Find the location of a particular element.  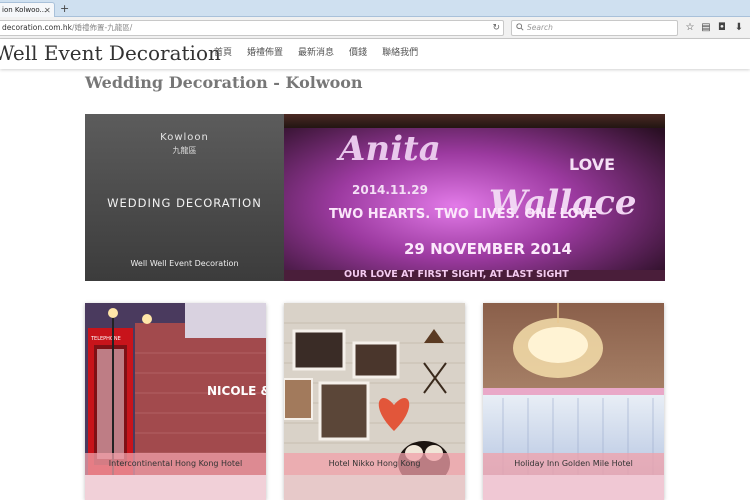

address-bar: decoration.com.hk/婚禮佈置-九龍區/ ↻ is located at coordinates (252, 28).